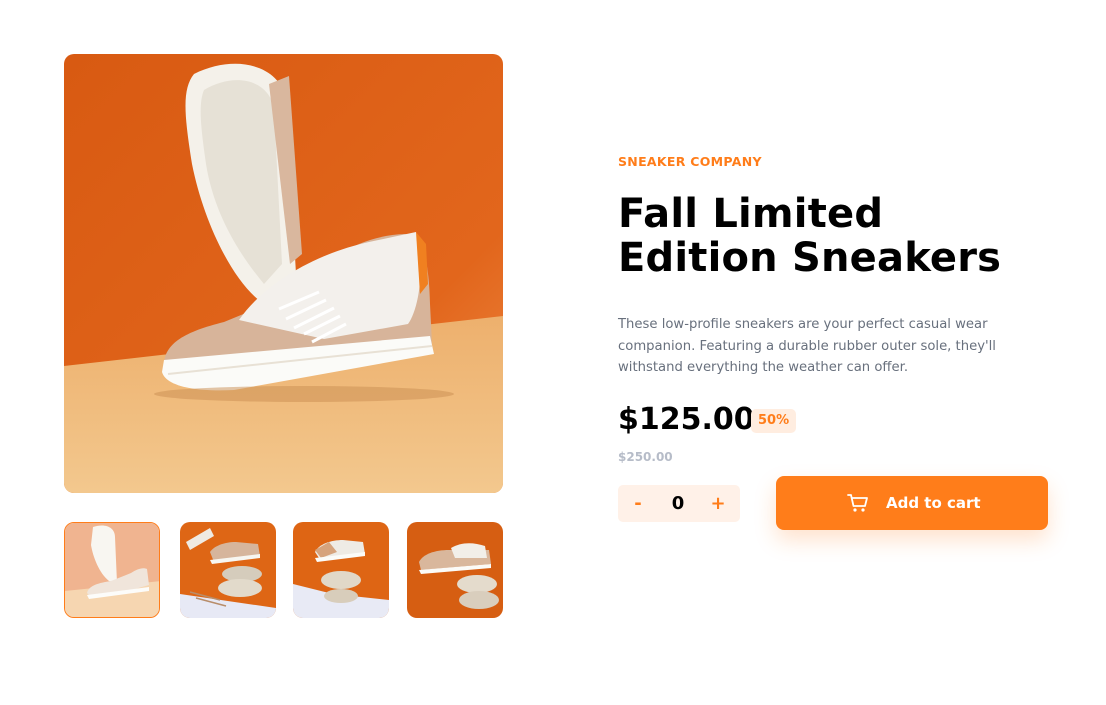  I want to click on add-to-cart-button: Add to cart, so click(912, 503).